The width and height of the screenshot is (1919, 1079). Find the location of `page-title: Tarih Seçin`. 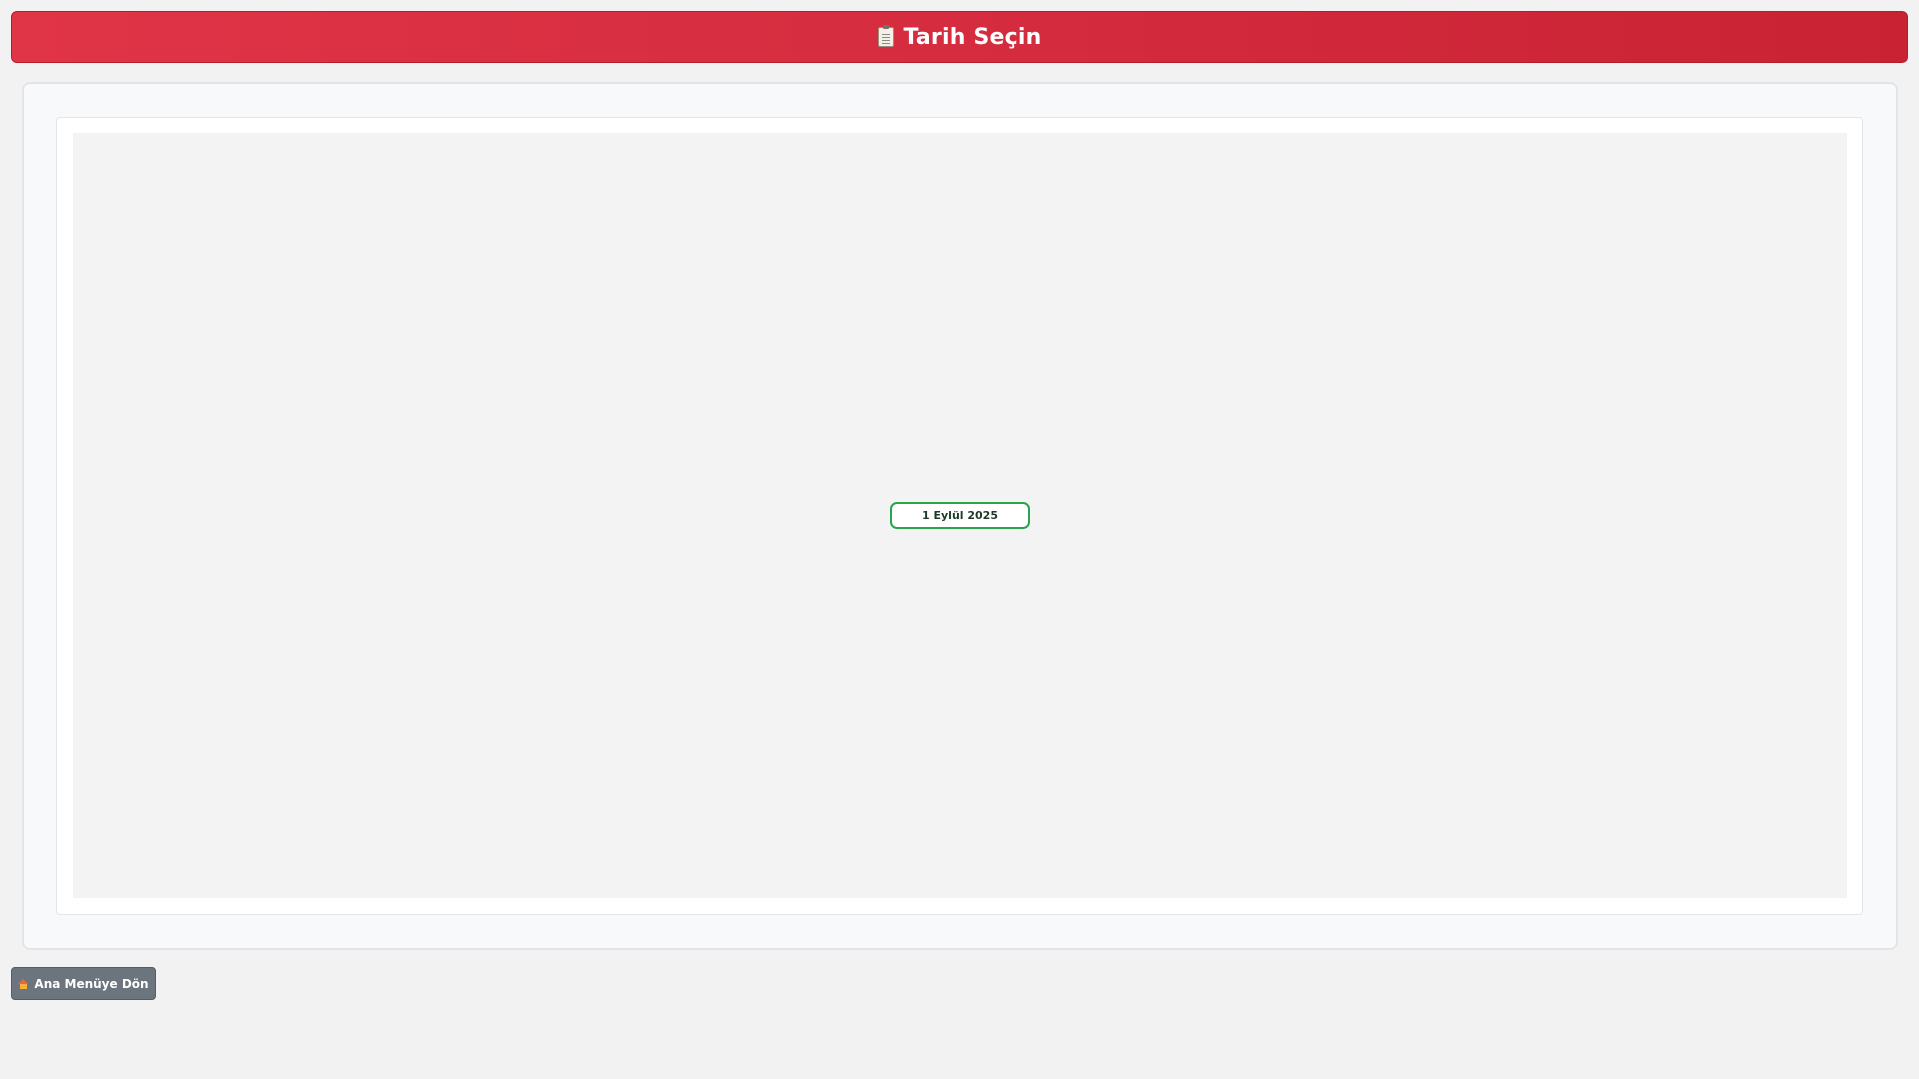

page-title: Tarih Seçin is located at coordinates (972, 37).